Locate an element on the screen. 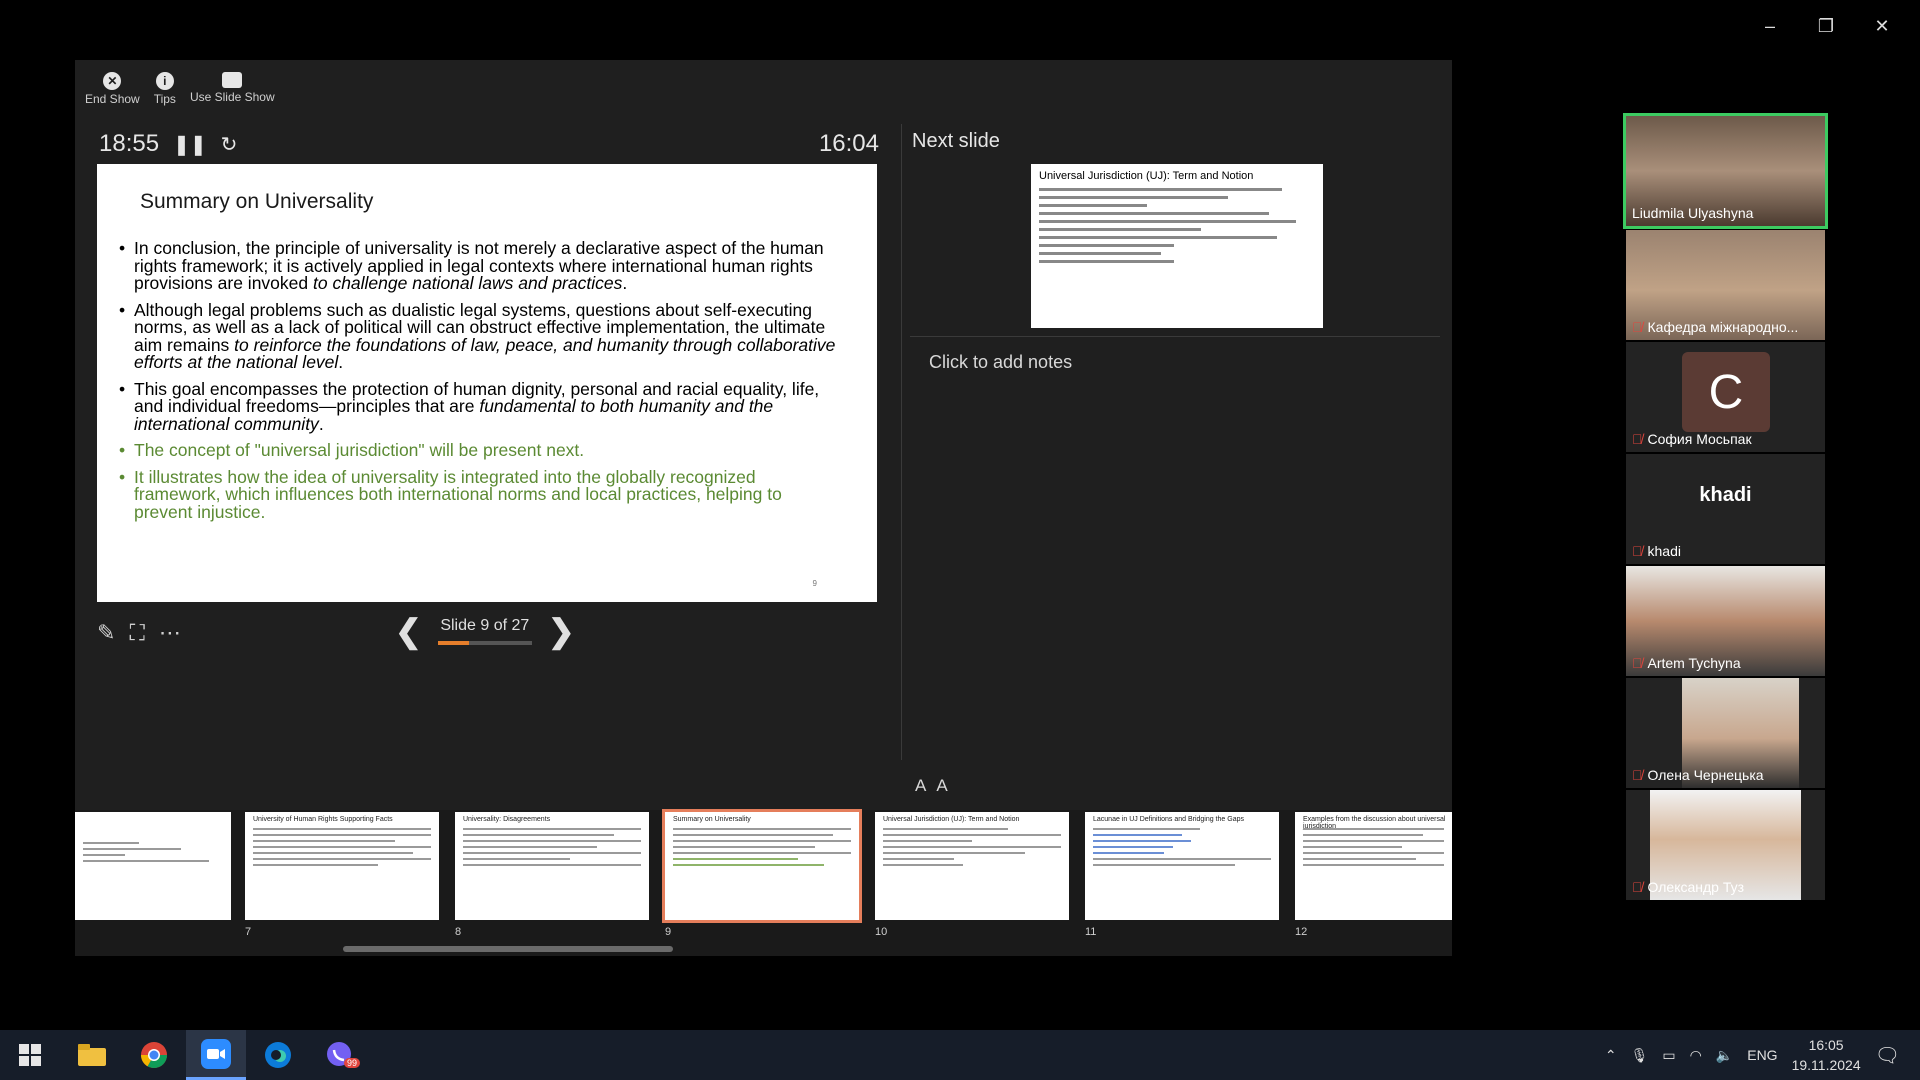 The width and height of the screenshot is (1920, 1080). font-size-controls: A A is located at coordinates (931, 786).